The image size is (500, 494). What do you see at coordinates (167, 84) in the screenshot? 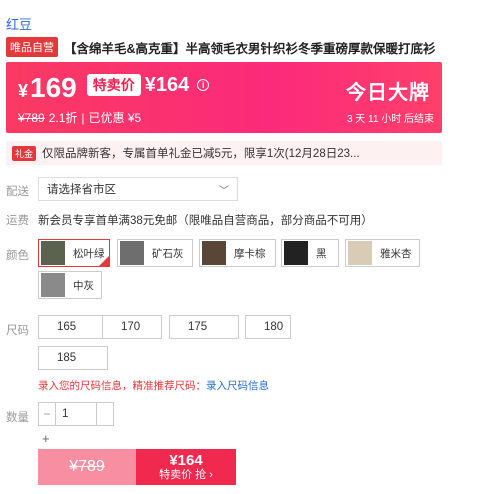
I see `special-price: ¥164` at bounding box center [167, 84].